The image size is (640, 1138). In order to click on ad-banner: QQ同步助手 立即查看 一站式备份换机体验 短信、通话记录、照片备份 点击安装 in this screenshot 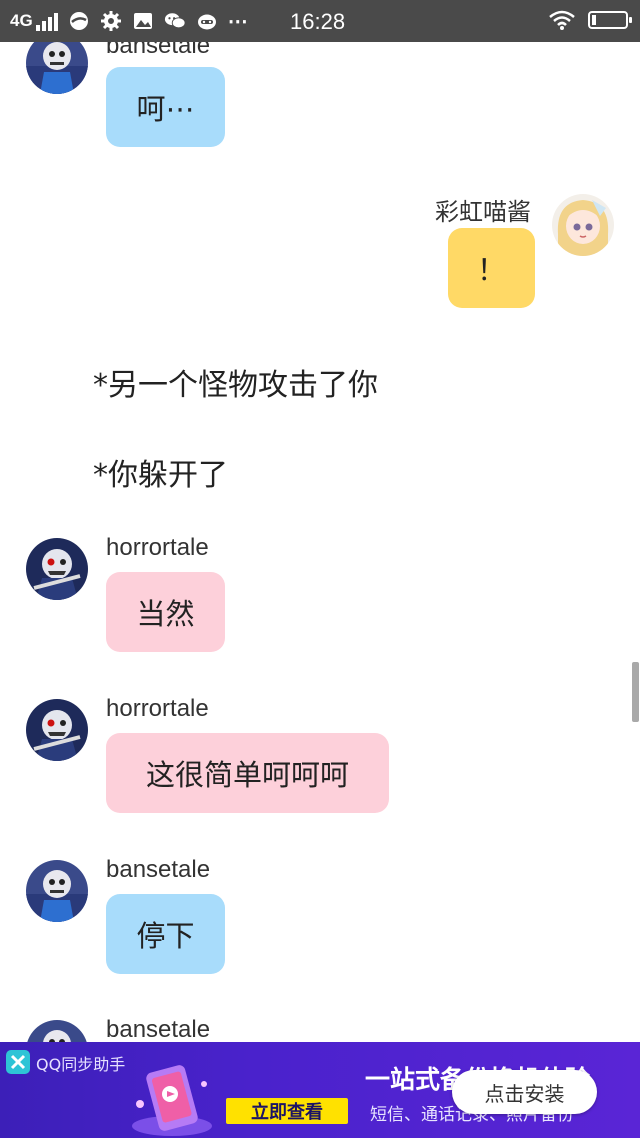, I will do `click(320, 1090)`.